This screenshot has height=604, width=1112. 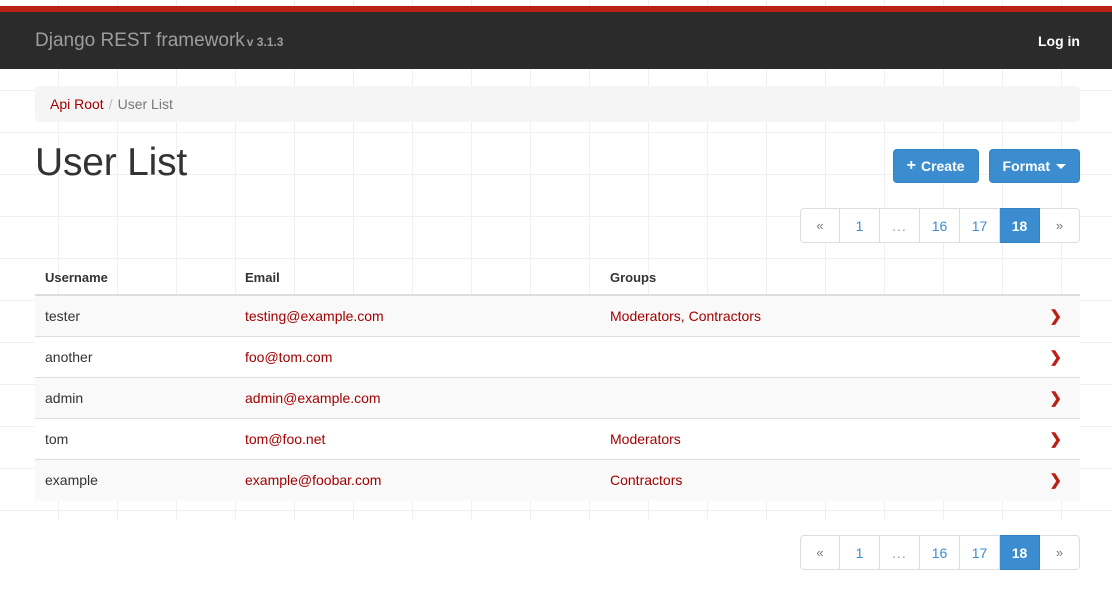 I want to click on create-button: + Create, so click(x=935, y=166).